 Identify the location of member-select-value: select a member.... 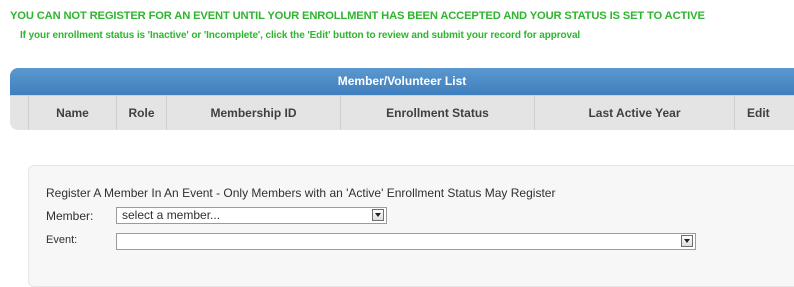
(171, 215).